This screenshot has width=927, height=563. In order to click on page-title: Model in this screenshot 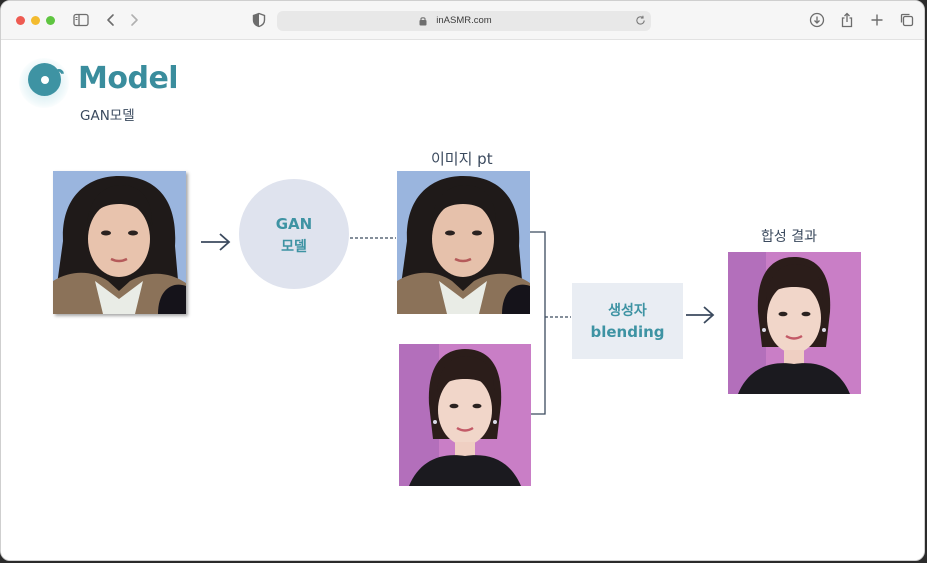, I will do `click(128, 78)`.